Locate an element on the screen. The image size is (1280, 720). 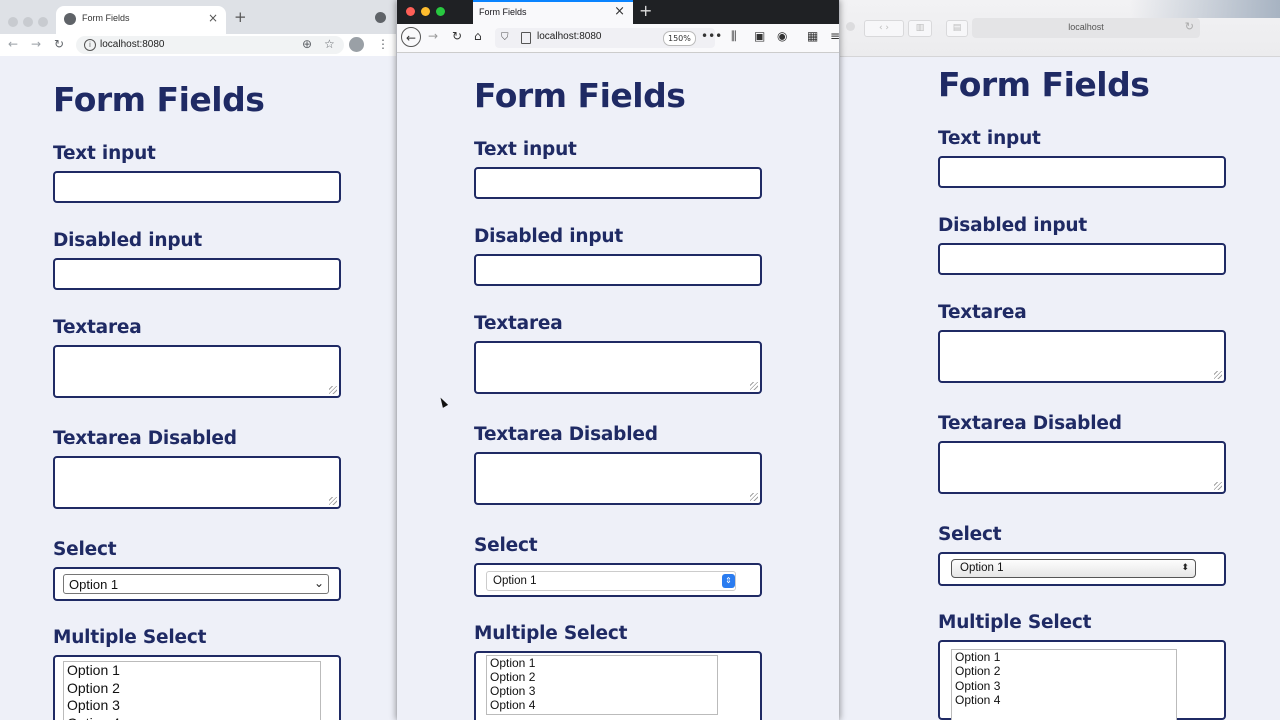
account-icon: ◉ is located at coordinates (782, 36).